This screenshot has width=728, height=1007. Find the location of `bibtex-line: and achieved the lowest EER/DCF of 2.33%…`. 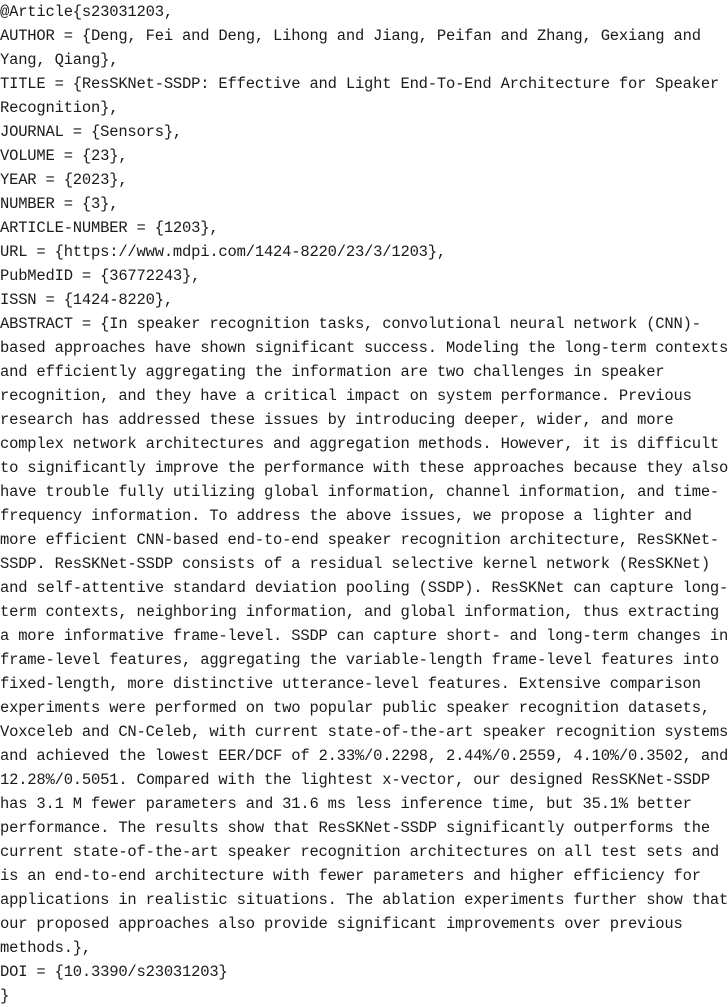

bibtex-line: and achieved the lowest EER/DCF of 2.33%… is located at coordinates (364, 756).